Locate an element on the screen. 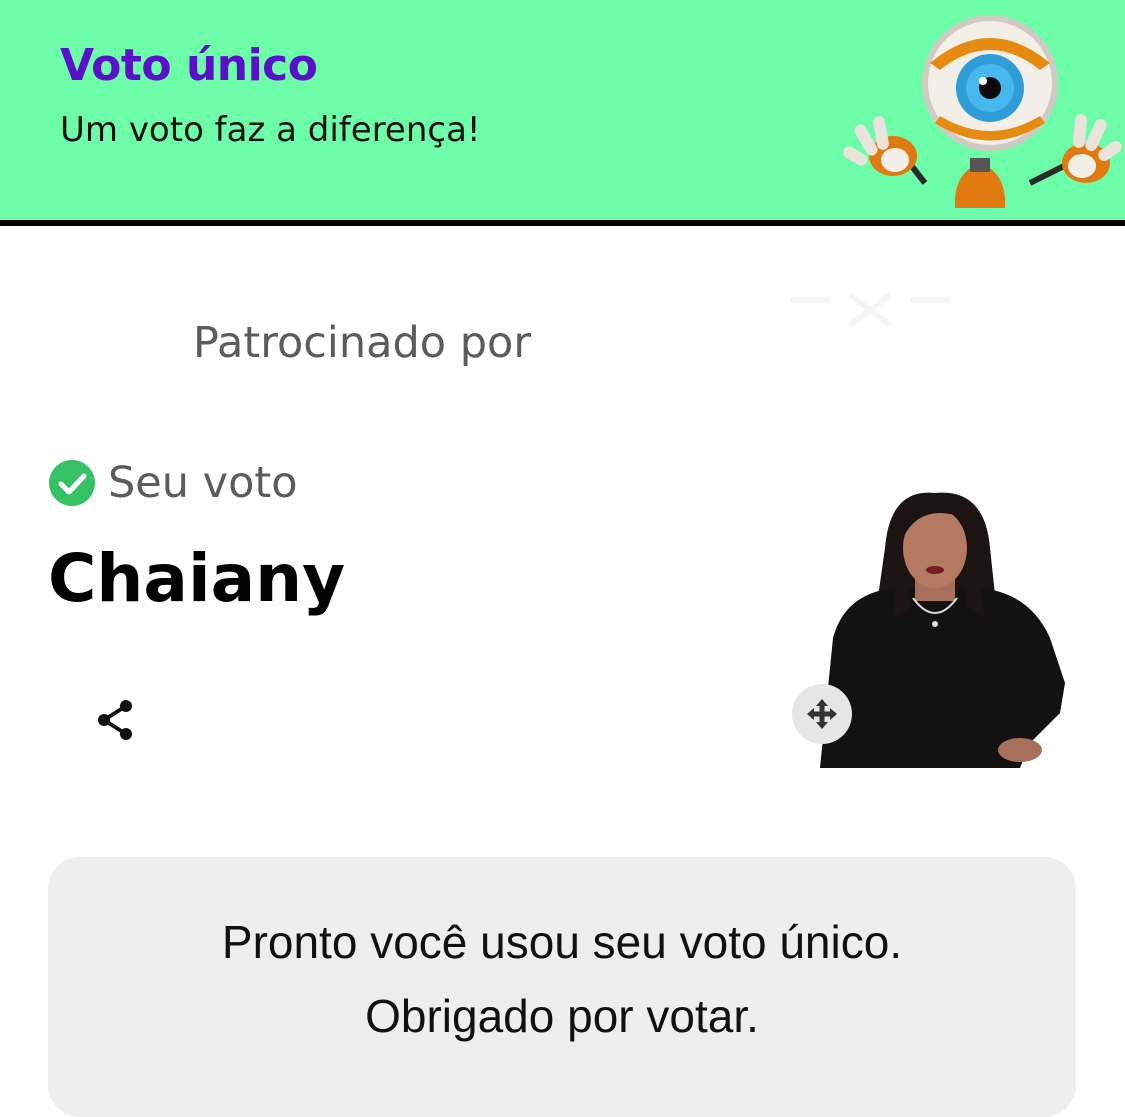 The image size is (1125, 1117). big-brother-eye-robot-icon is located at coordinates (982, 111).